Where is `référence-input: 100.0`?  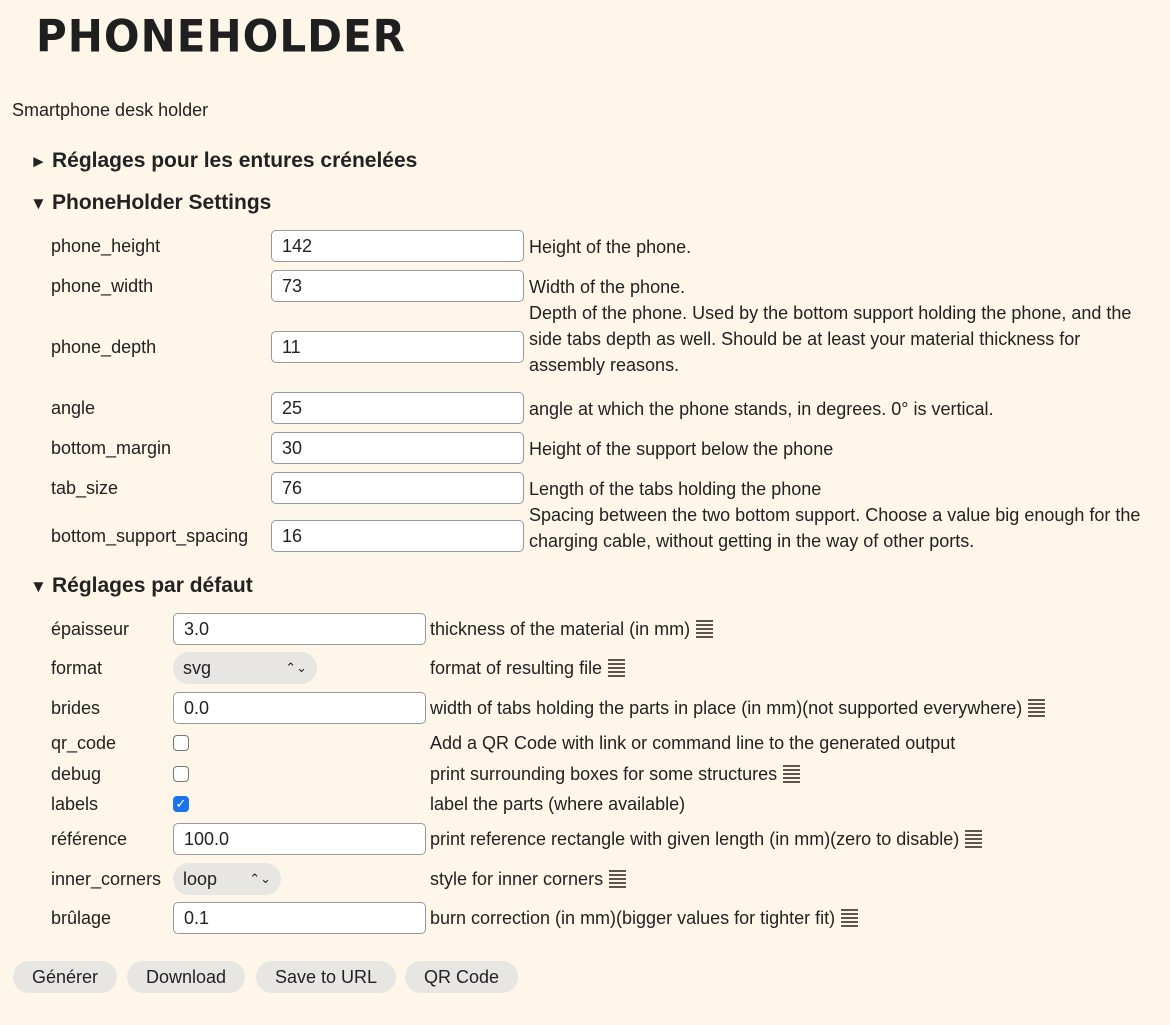 référence-input: 100.0 is located at coordinates (299, 839).